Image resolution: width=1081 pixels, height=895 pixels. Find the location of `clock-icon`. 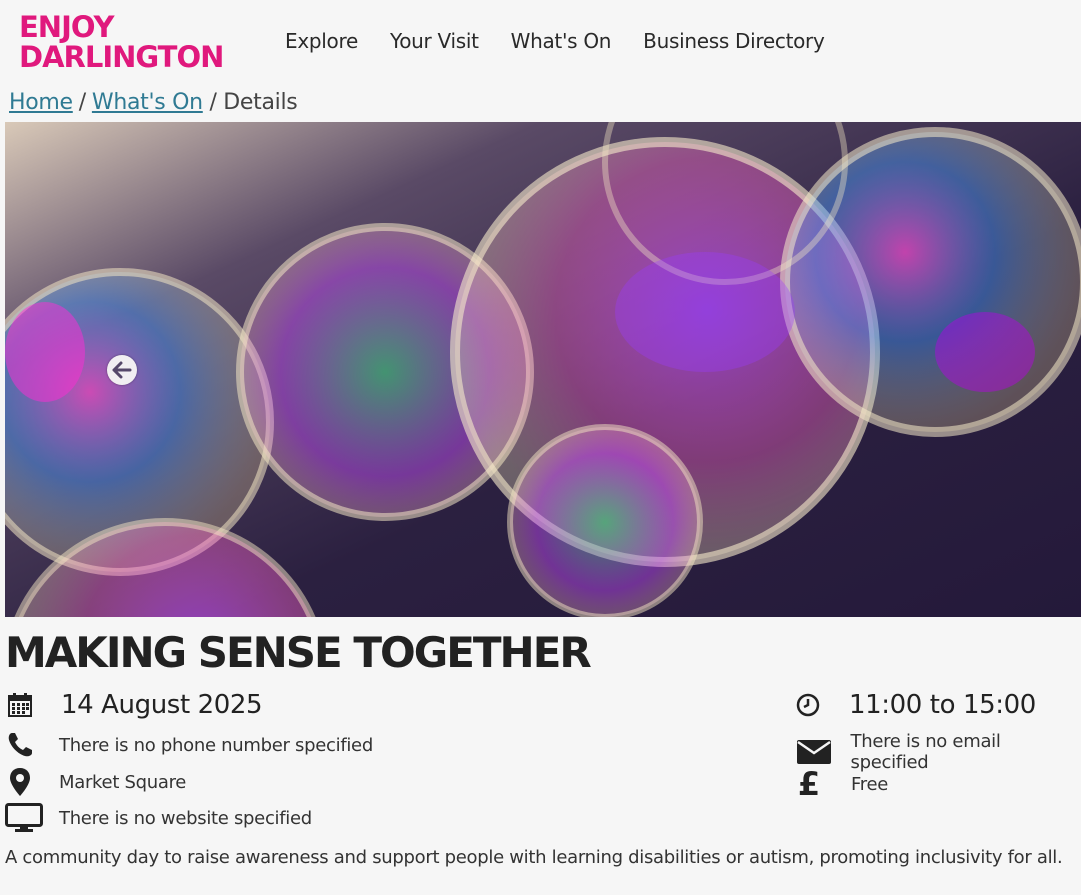

clock-icon is located at coordinates (808, 705).